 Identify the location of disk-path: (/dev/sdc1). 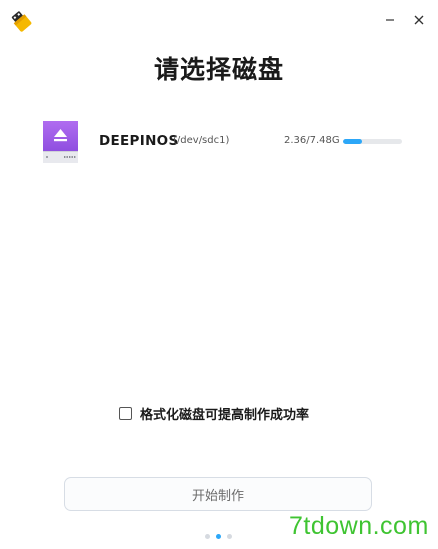
(201, 140).